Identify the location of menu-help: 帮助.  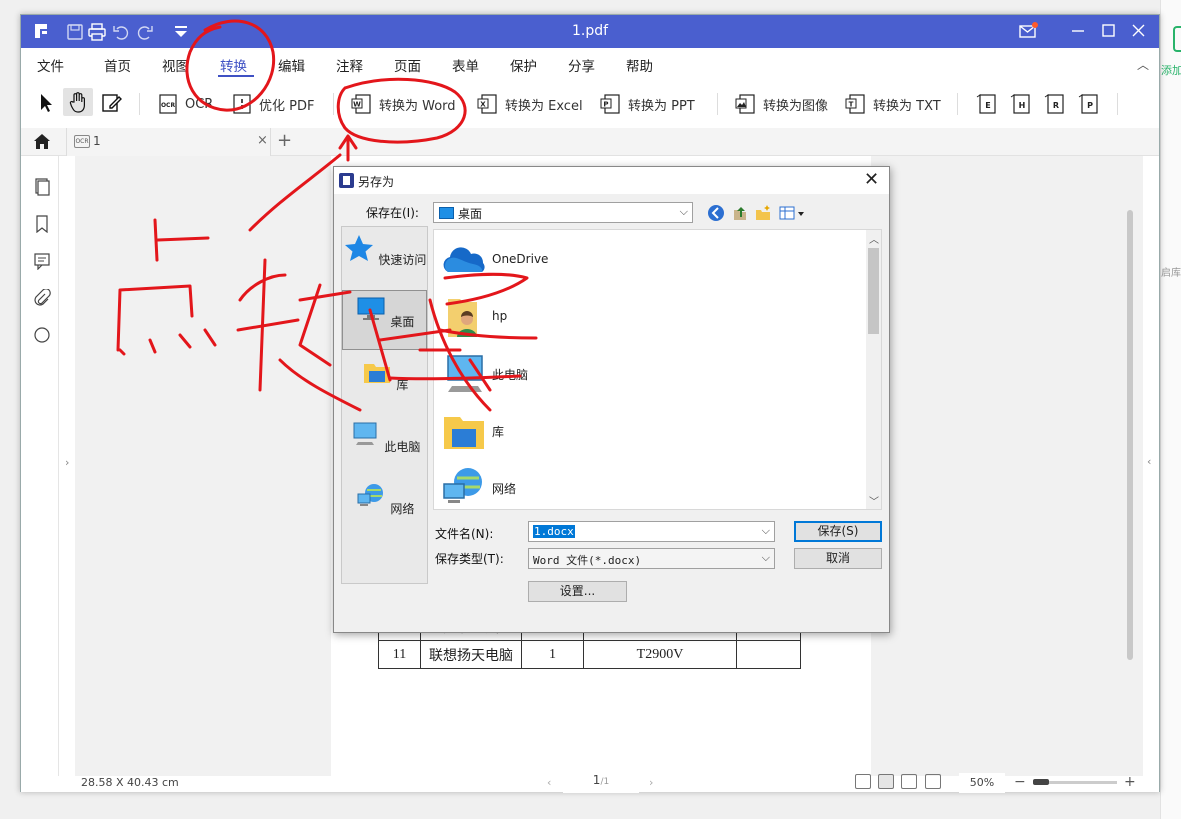
(639, 65).